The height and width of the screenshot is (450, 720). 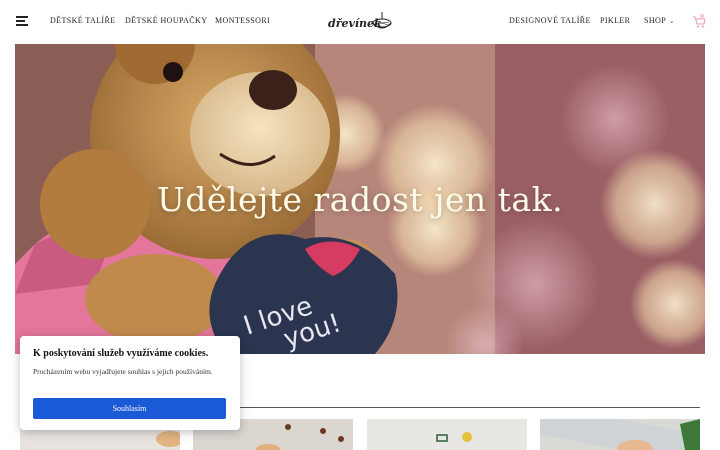 I want to click on cart-badge: 0, so click(x=701, y=15).